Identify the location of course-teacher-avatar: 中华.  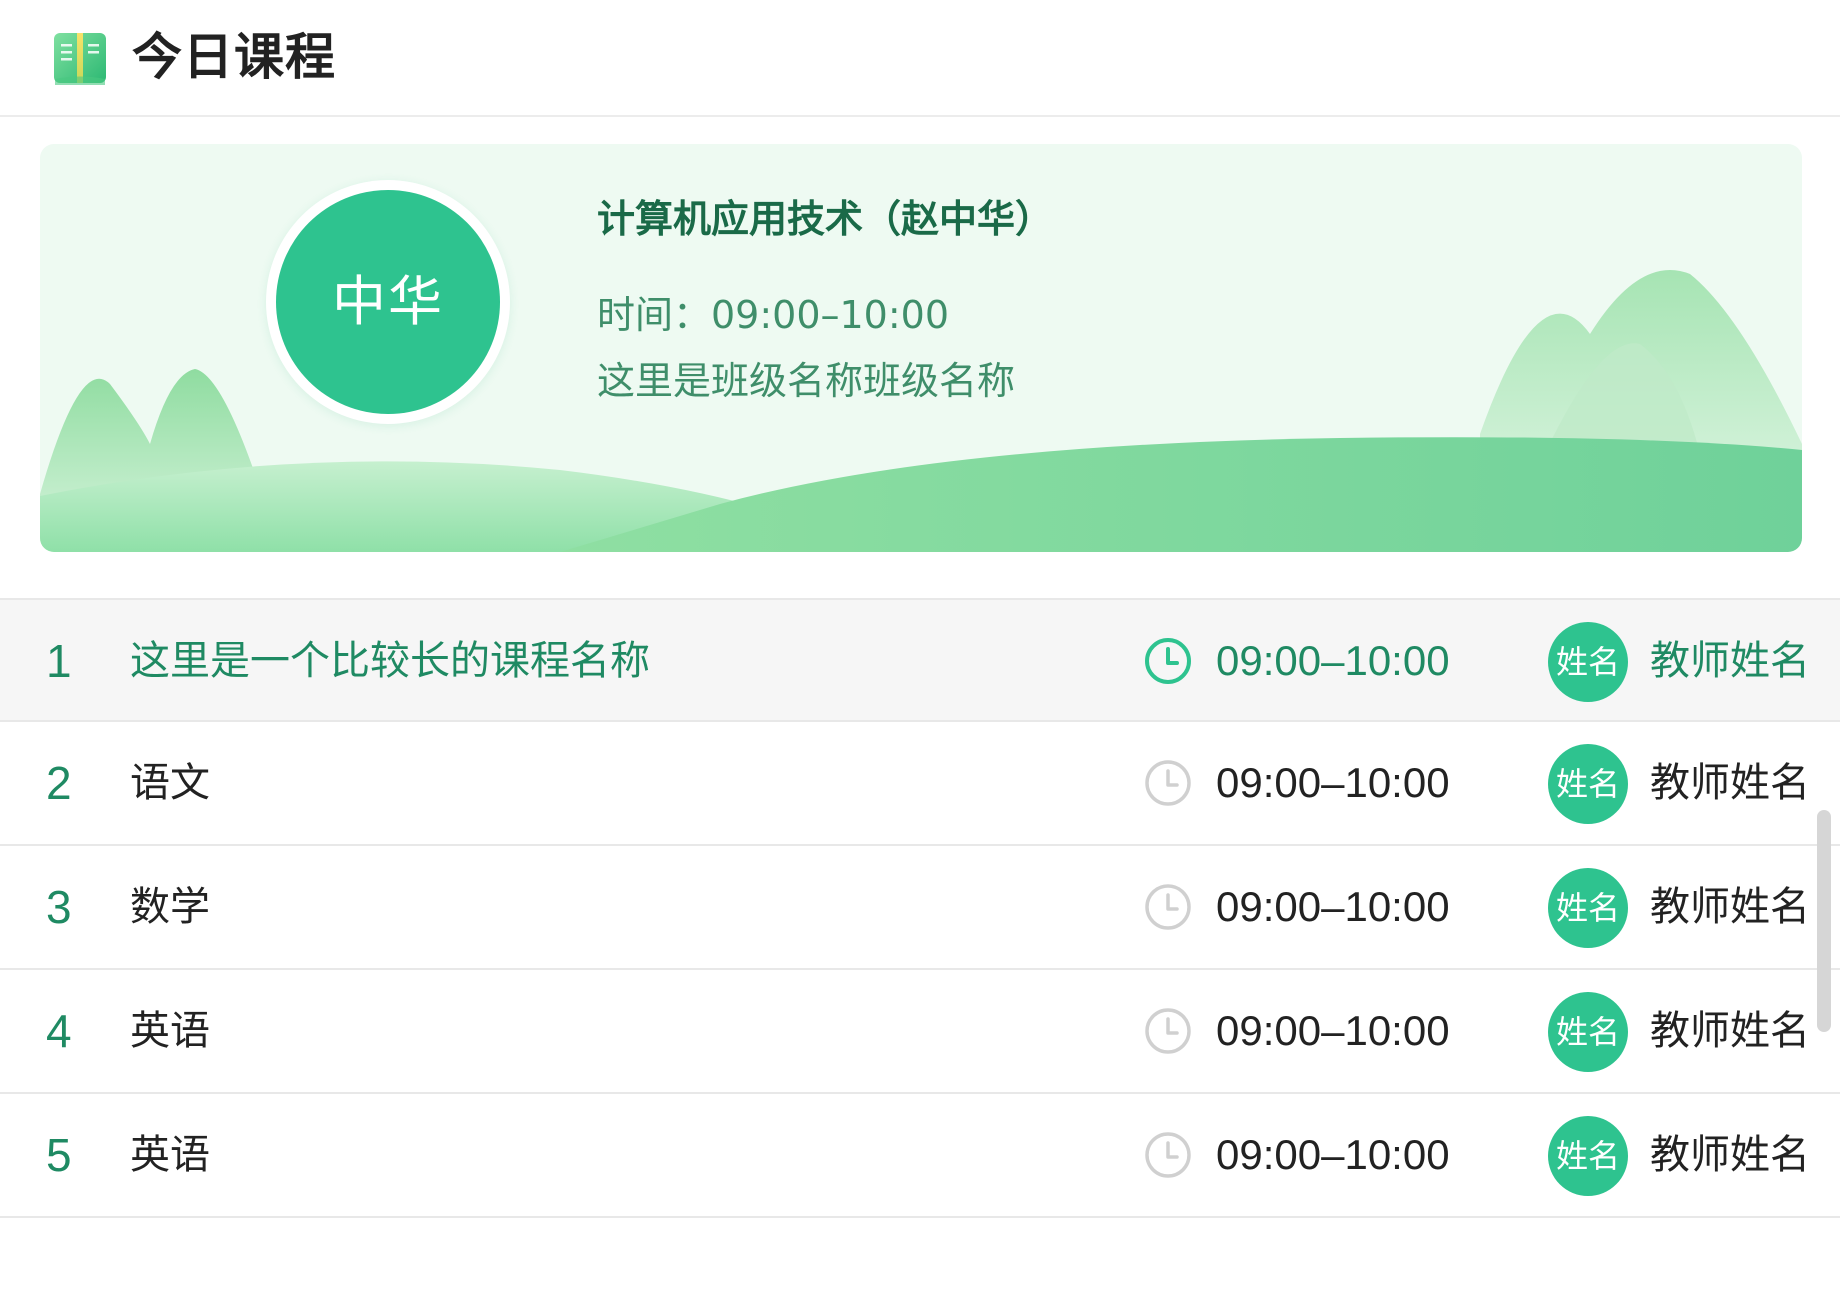
(388, 302).